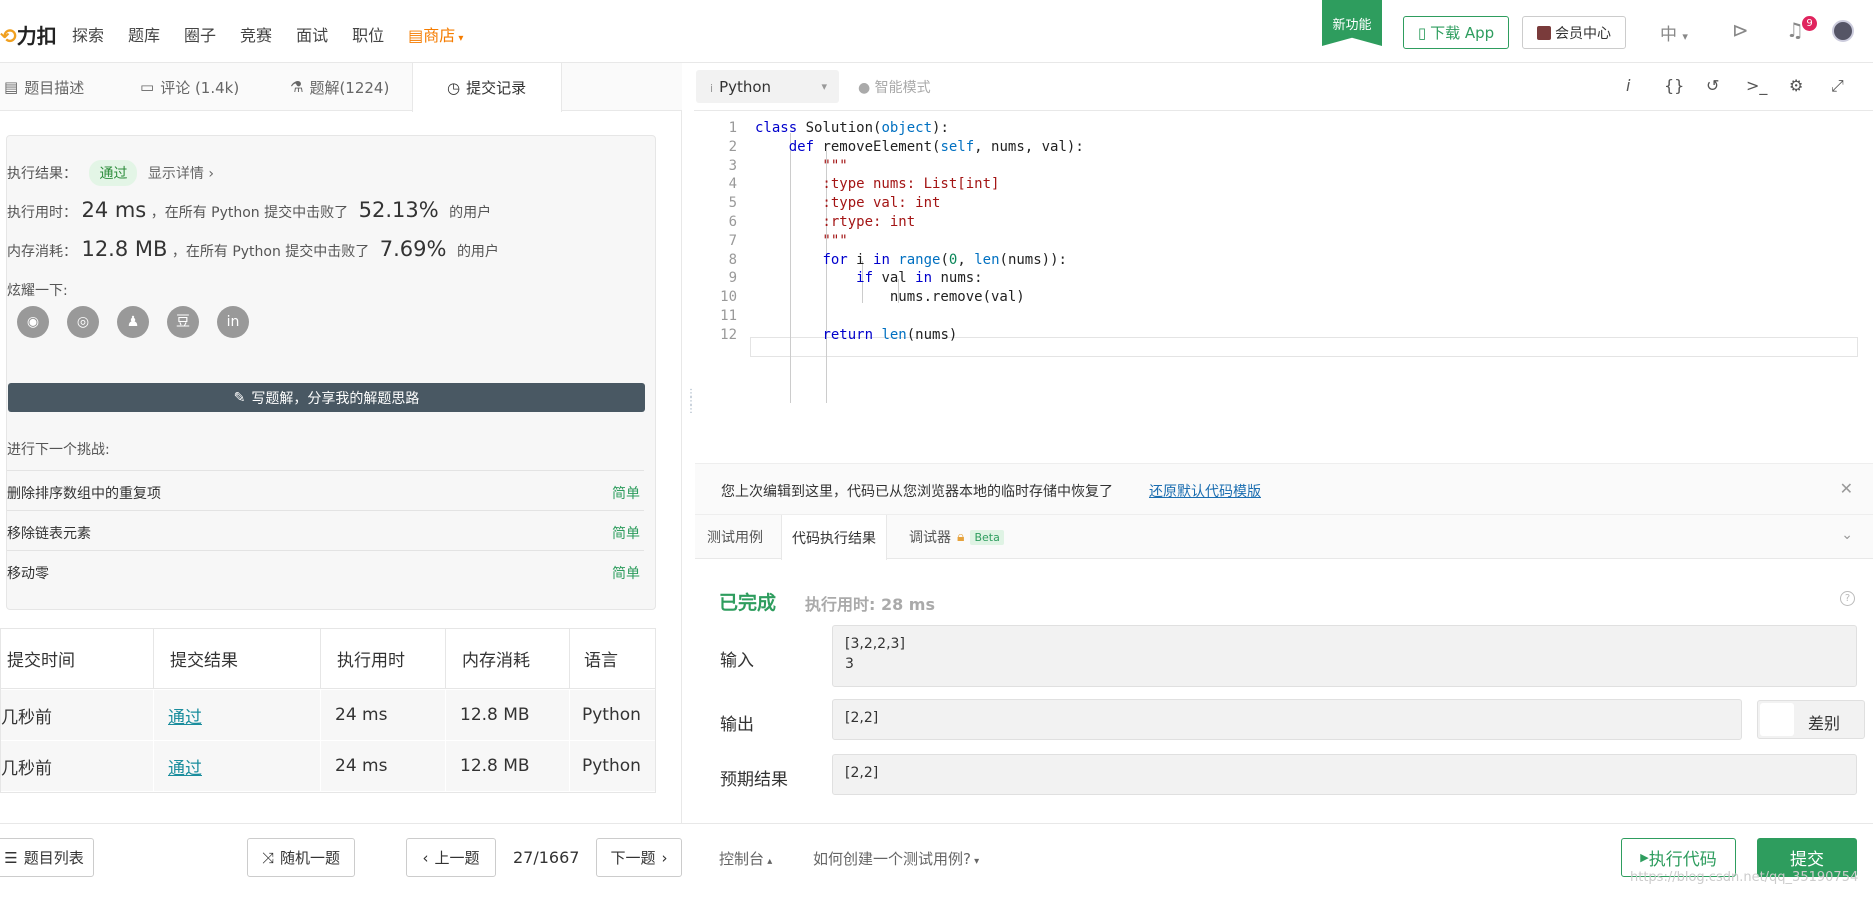 The width and height of the screenshot is (1873, 898). Describe the element at coordinates (88, 34) in the screenshot. I see `nav-item-explore: 探索` at that location.